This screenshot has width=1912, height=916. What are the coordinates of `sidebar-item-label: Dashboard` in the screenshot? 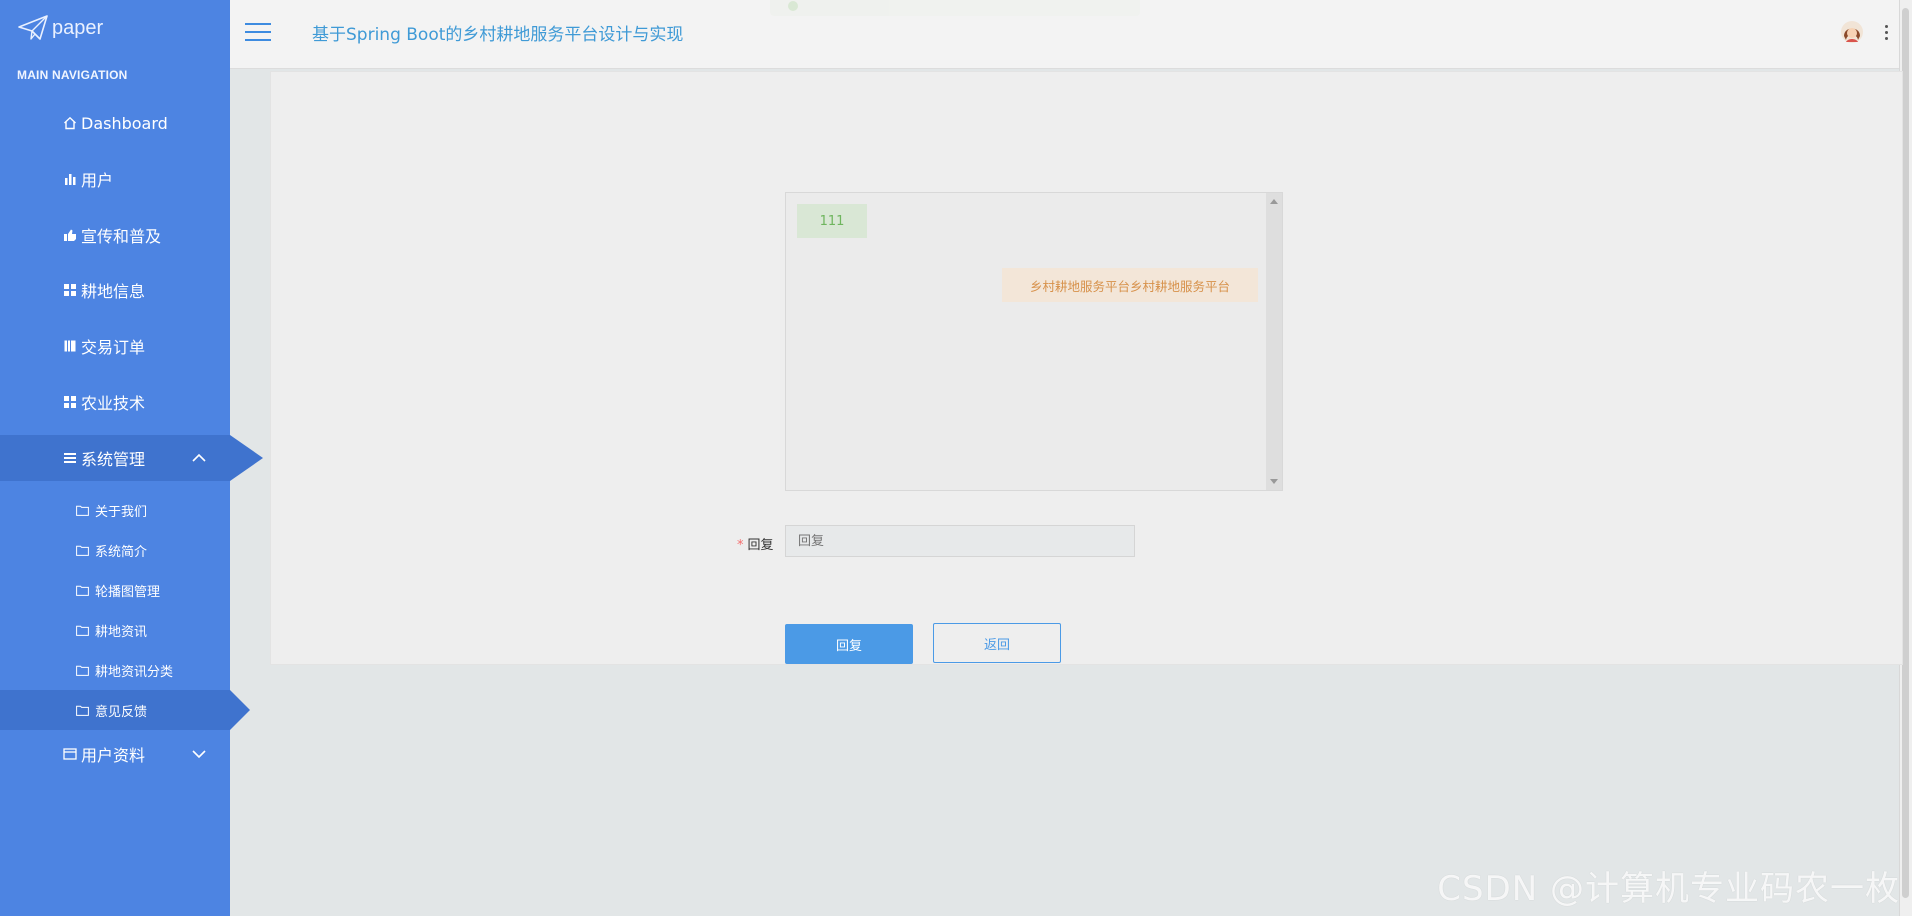 It's located at (124, 123).